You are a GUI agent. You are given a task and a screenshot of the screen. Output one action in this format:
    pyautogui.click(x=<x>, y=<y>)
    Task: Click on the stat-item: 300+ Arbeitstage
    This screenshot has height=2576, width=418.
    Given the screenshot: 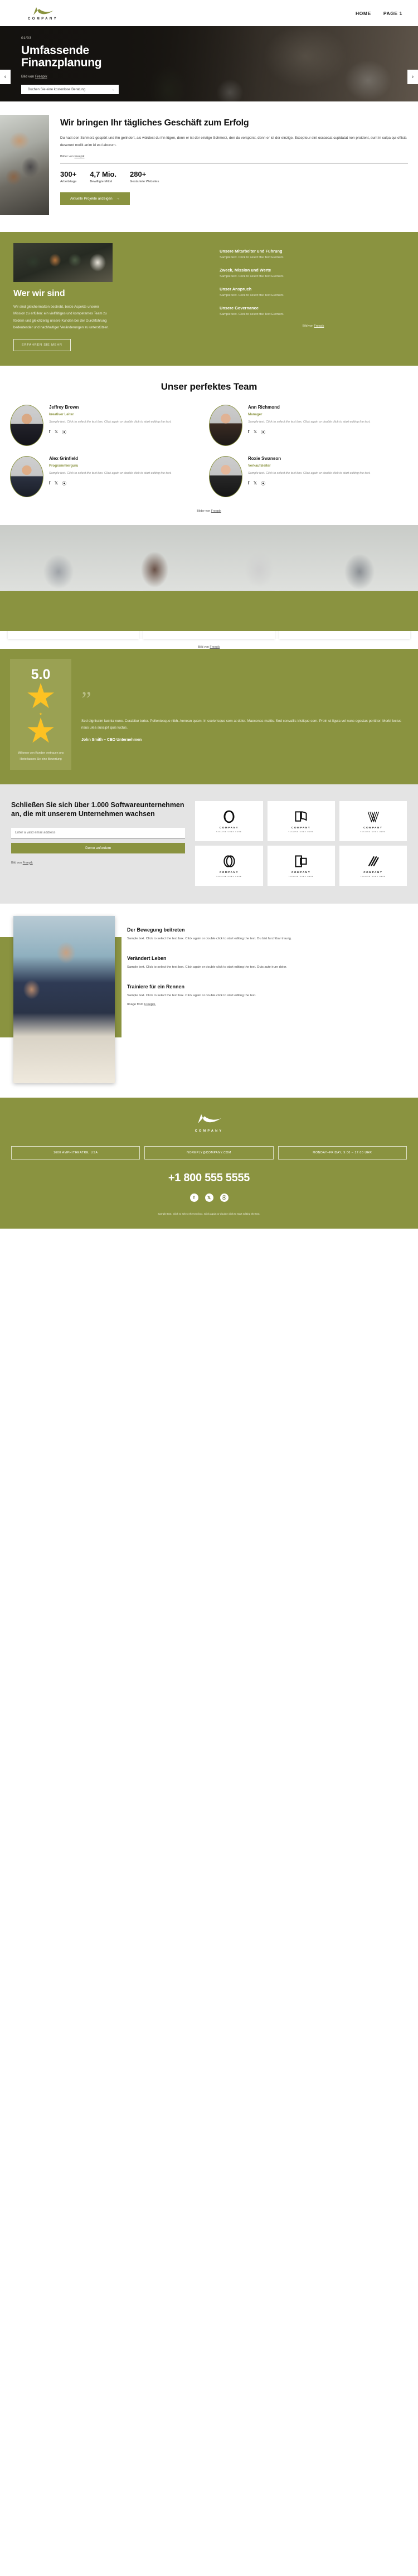 What is the action you would take?
    pyautogui.click(x=68, y=177)
    